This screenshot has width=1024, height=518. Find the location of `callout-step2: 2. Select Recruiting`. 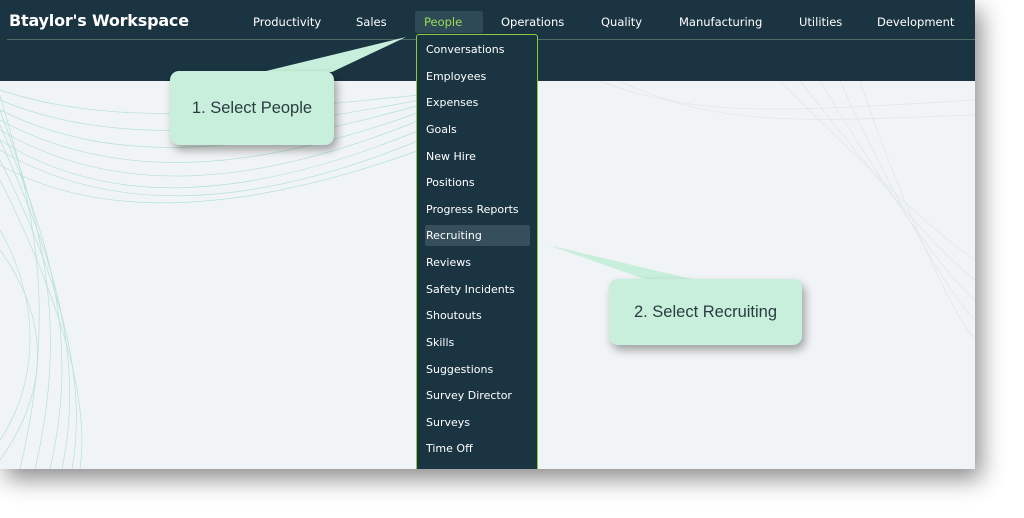

callout-step2: 2. Select Recruiting is located at coordinates (705, 312).